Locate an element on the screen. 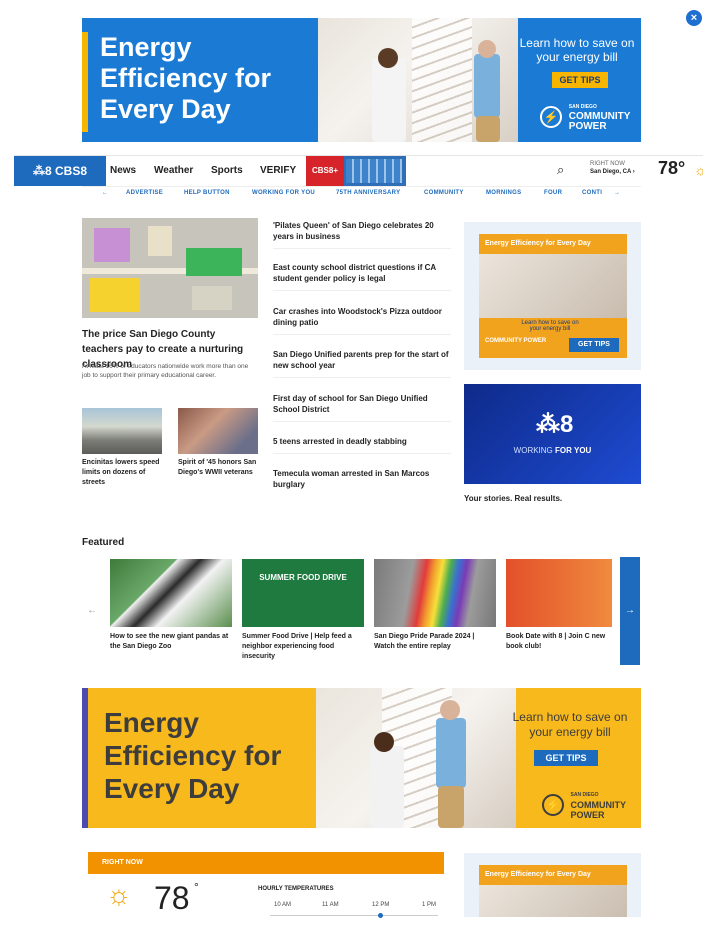  subnav-working-for-you: WORKING FOR YOU is located at coordinates (283, 193).